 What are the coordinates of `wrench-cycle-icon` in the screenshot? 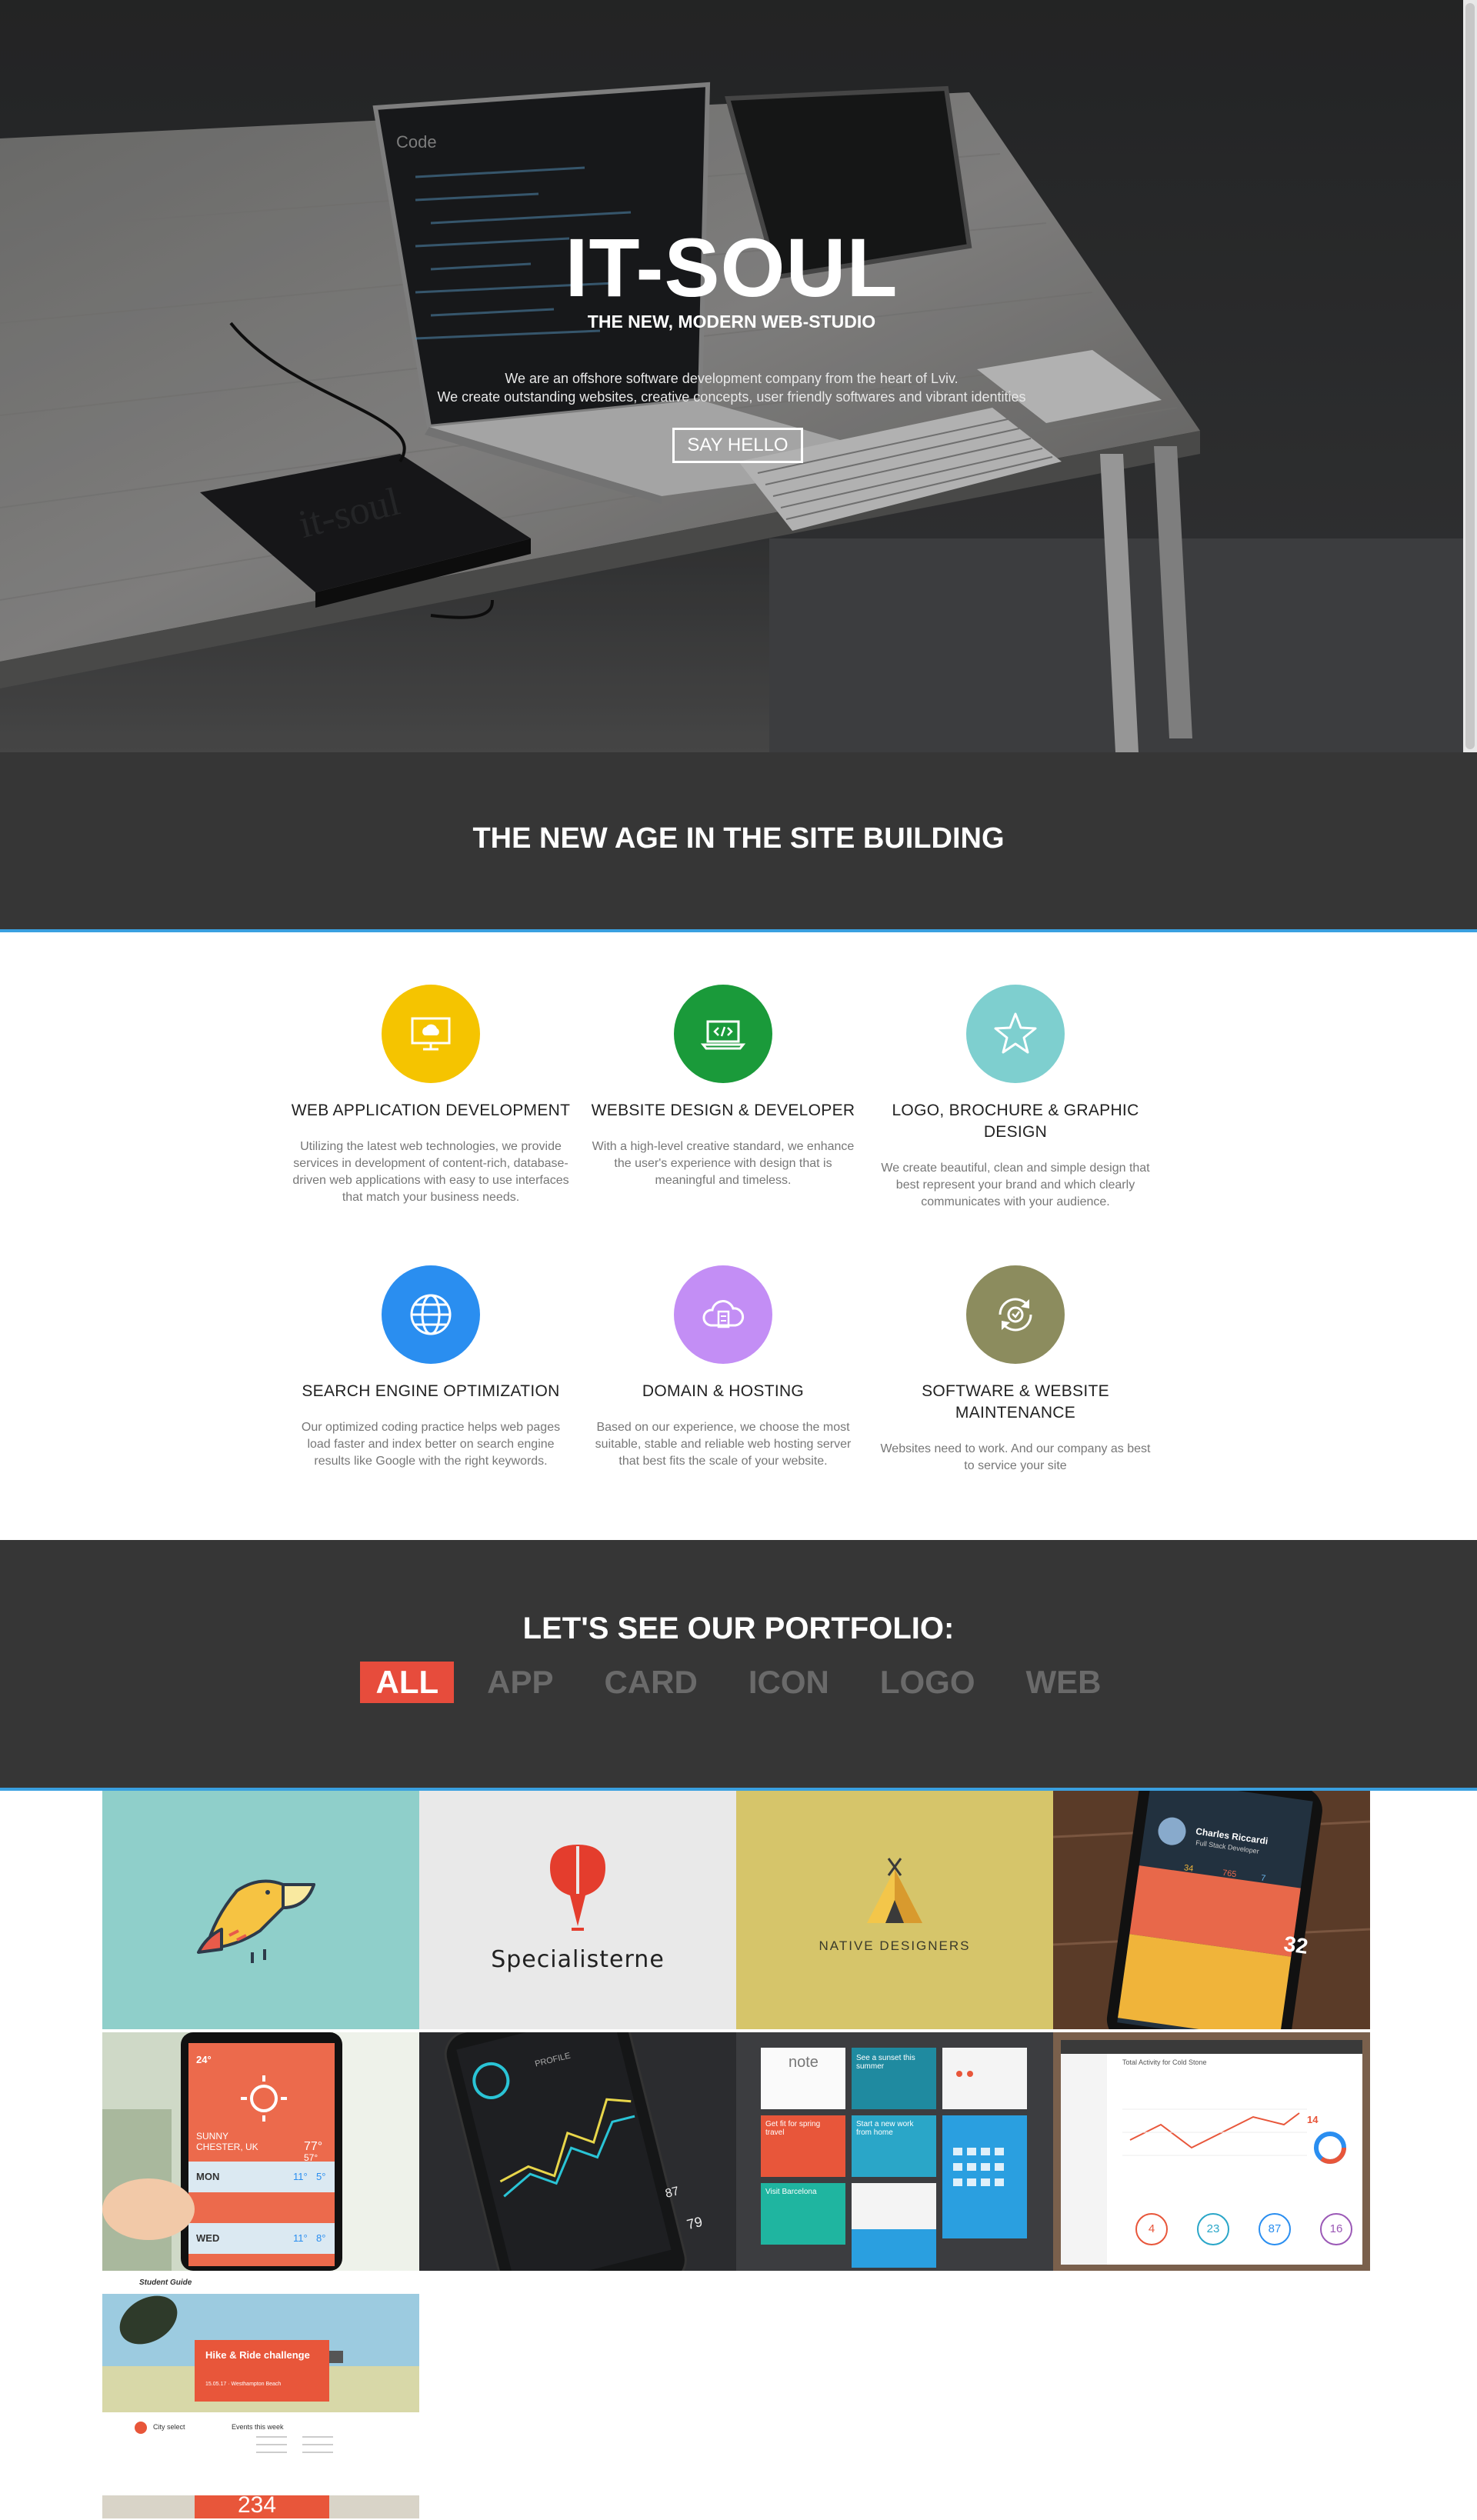 It's located at (1015, 1315).